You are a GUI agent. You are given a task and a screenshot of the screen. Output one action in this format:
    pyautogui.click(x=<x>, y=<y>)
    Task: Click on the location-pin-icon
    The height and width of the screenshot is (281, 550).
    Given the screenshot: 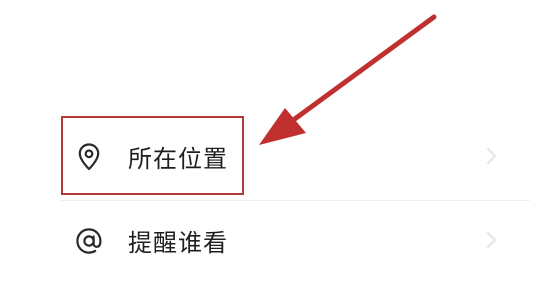 What is the action you would take?
    pyautogui.click(x=89, y=157)
    